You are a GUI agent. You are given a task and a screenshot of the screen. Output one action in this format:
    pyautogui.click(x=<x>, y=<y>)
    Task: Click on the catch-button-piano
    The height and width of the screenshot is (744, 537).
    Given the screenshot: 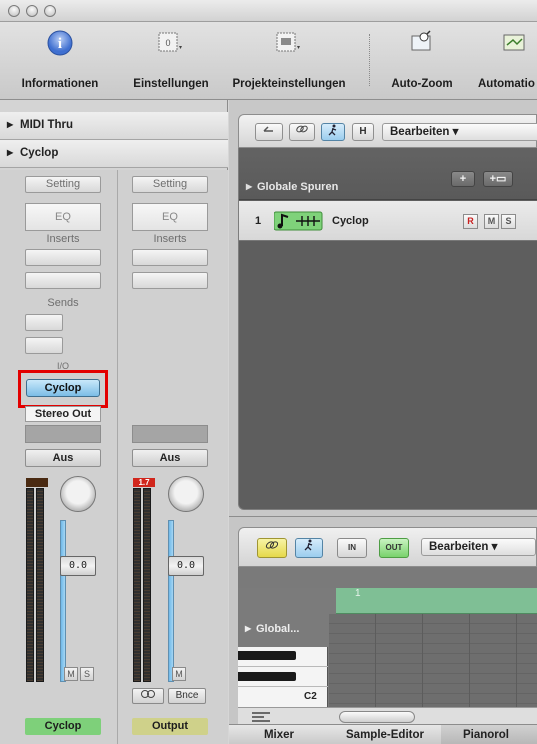 What is the action you would take?
    pyautogui.click(x=309, y=548)
    